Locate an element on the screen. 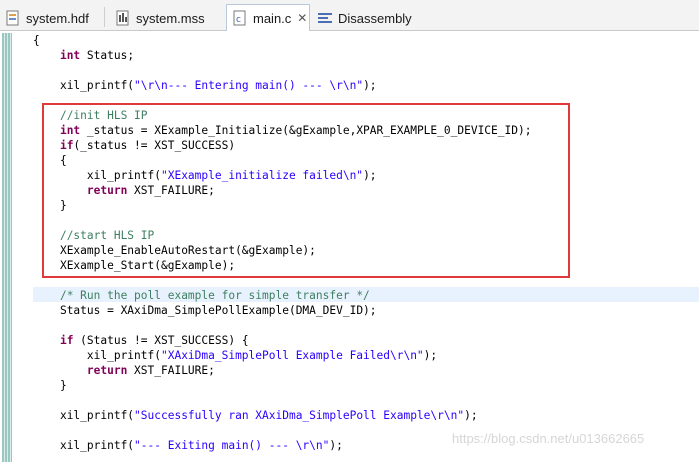 The image size is (699, 462). tab-label: system.mss is located at coordinates (170, 18).